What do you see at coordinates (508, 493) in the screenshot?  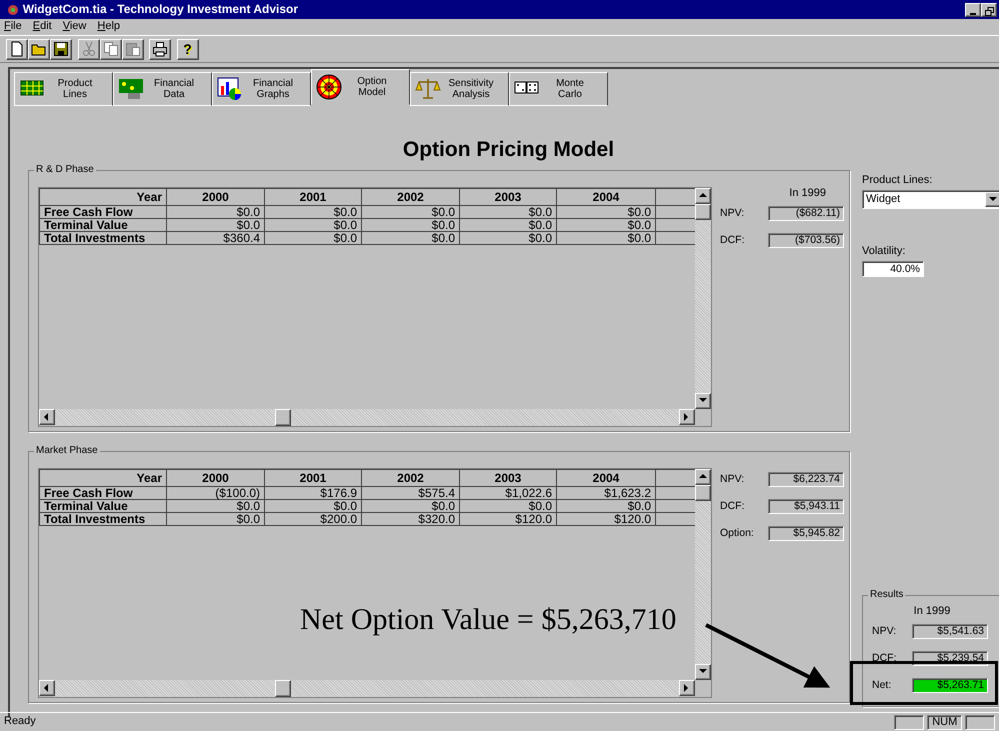 I see `table-cell: $1,022.6` at bounding box center [508, 493].